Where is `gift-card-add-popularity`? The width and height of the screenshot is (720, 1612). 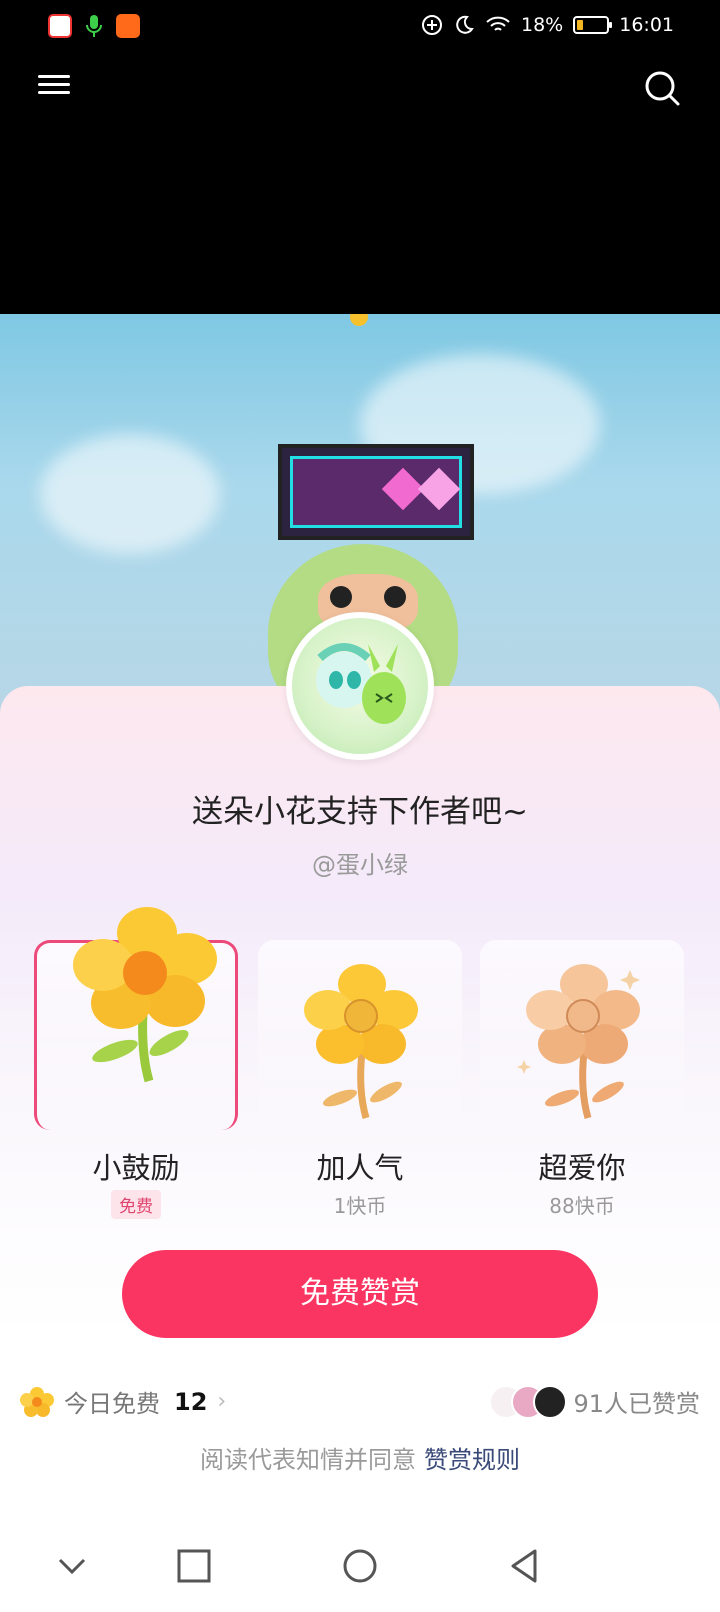
gift-card-add-popularity is located at coordinates (360, 1035).